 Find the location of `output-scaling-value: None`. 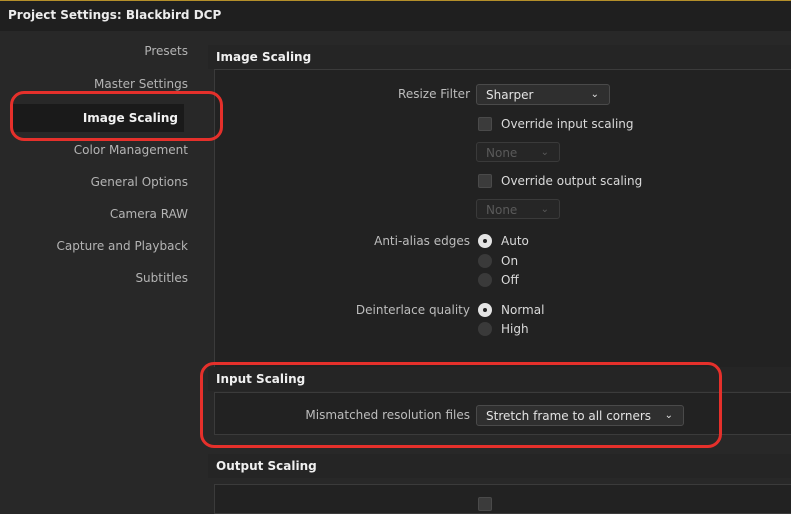

output-scaling-value: None is located at coordinates (502, 210).